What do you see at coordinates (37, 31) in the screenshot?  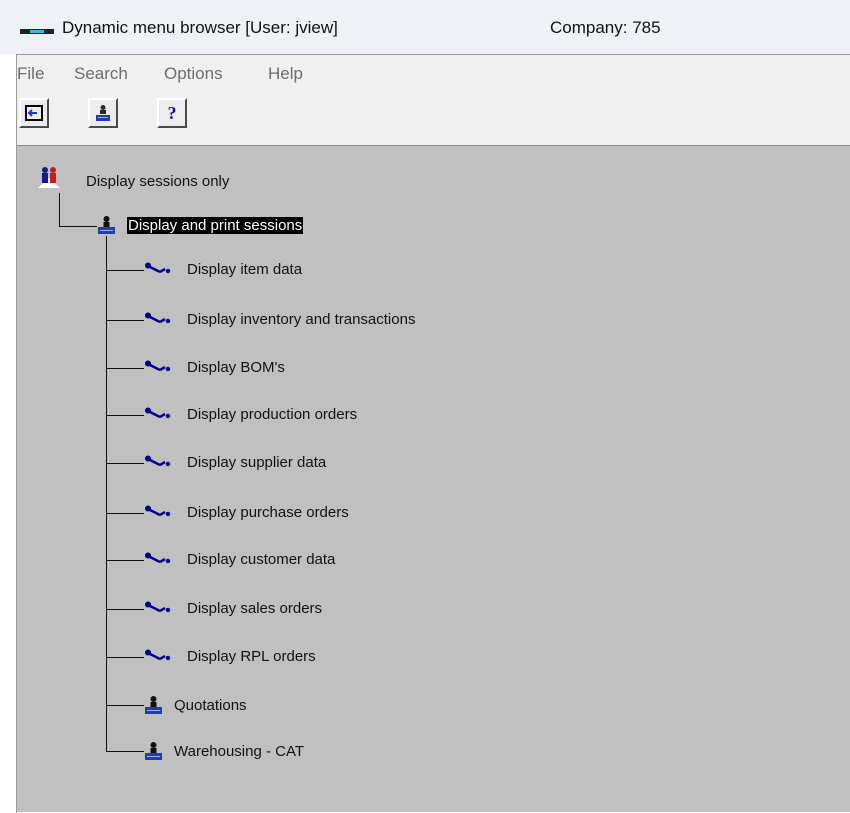 I see `app-icon` at bounding box center [37, 31].